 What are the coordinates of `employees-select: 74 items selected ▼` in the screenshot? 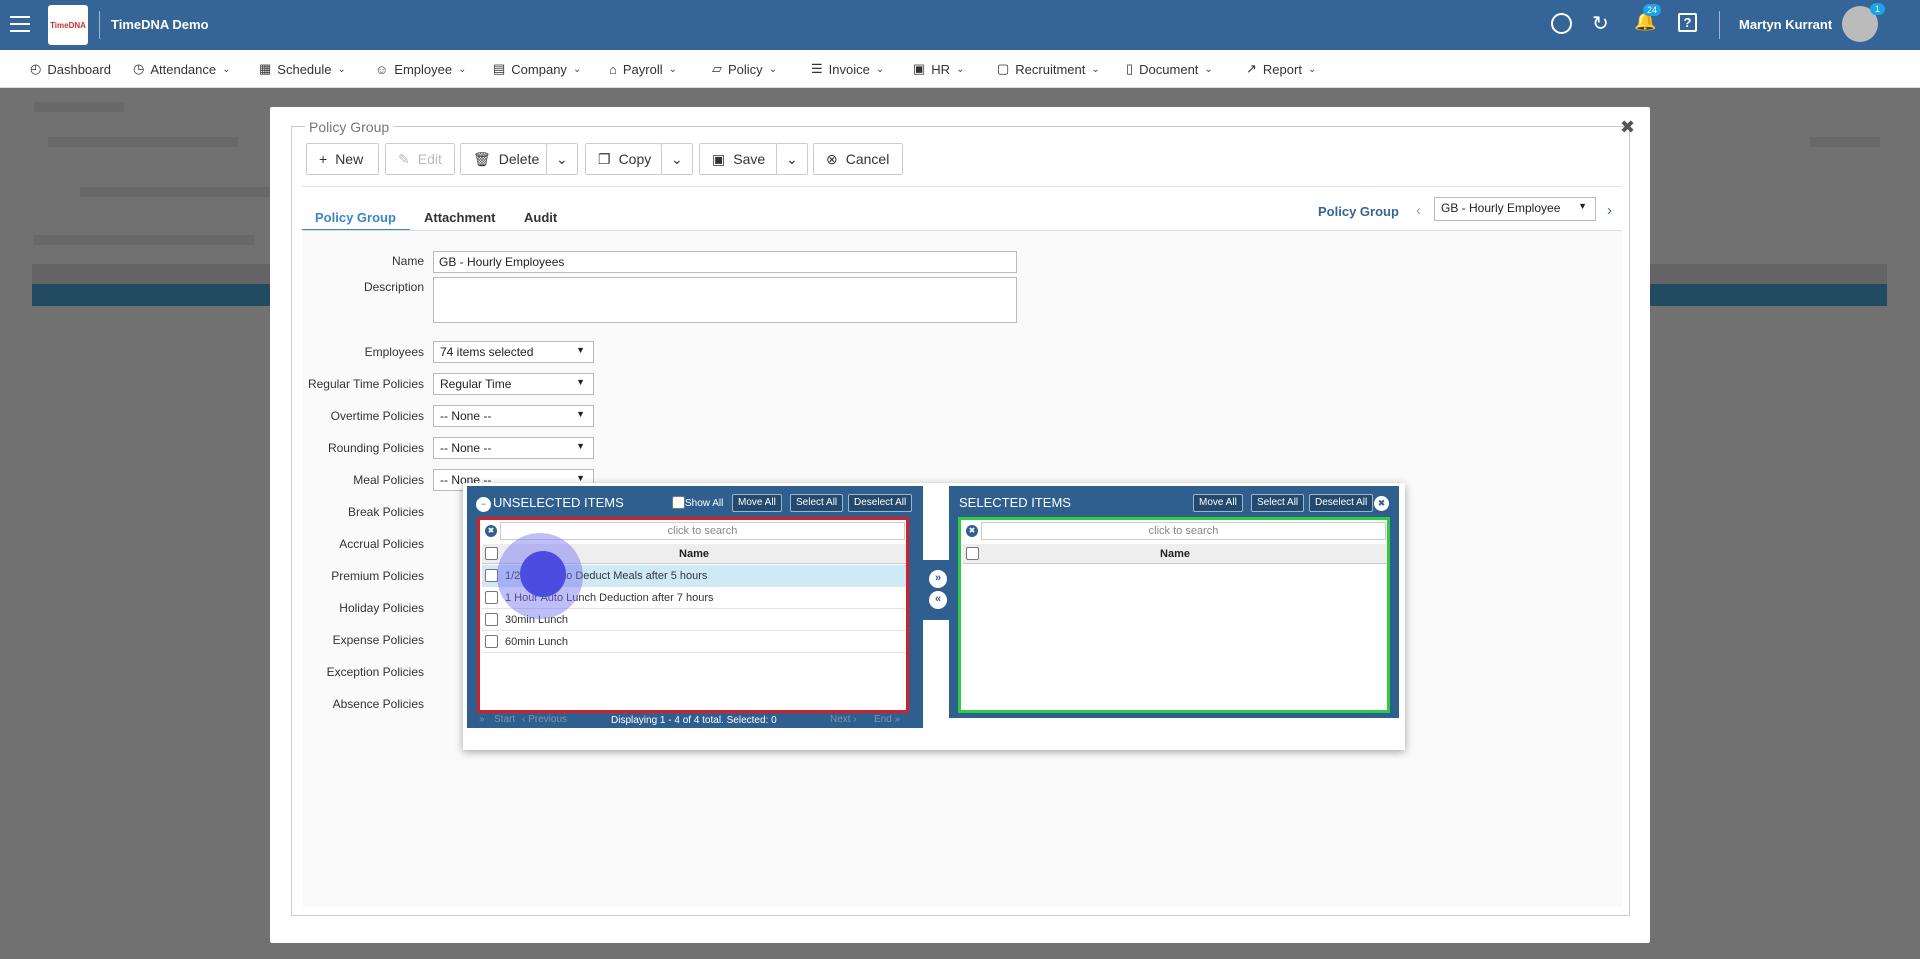 It's located at (513, 352).